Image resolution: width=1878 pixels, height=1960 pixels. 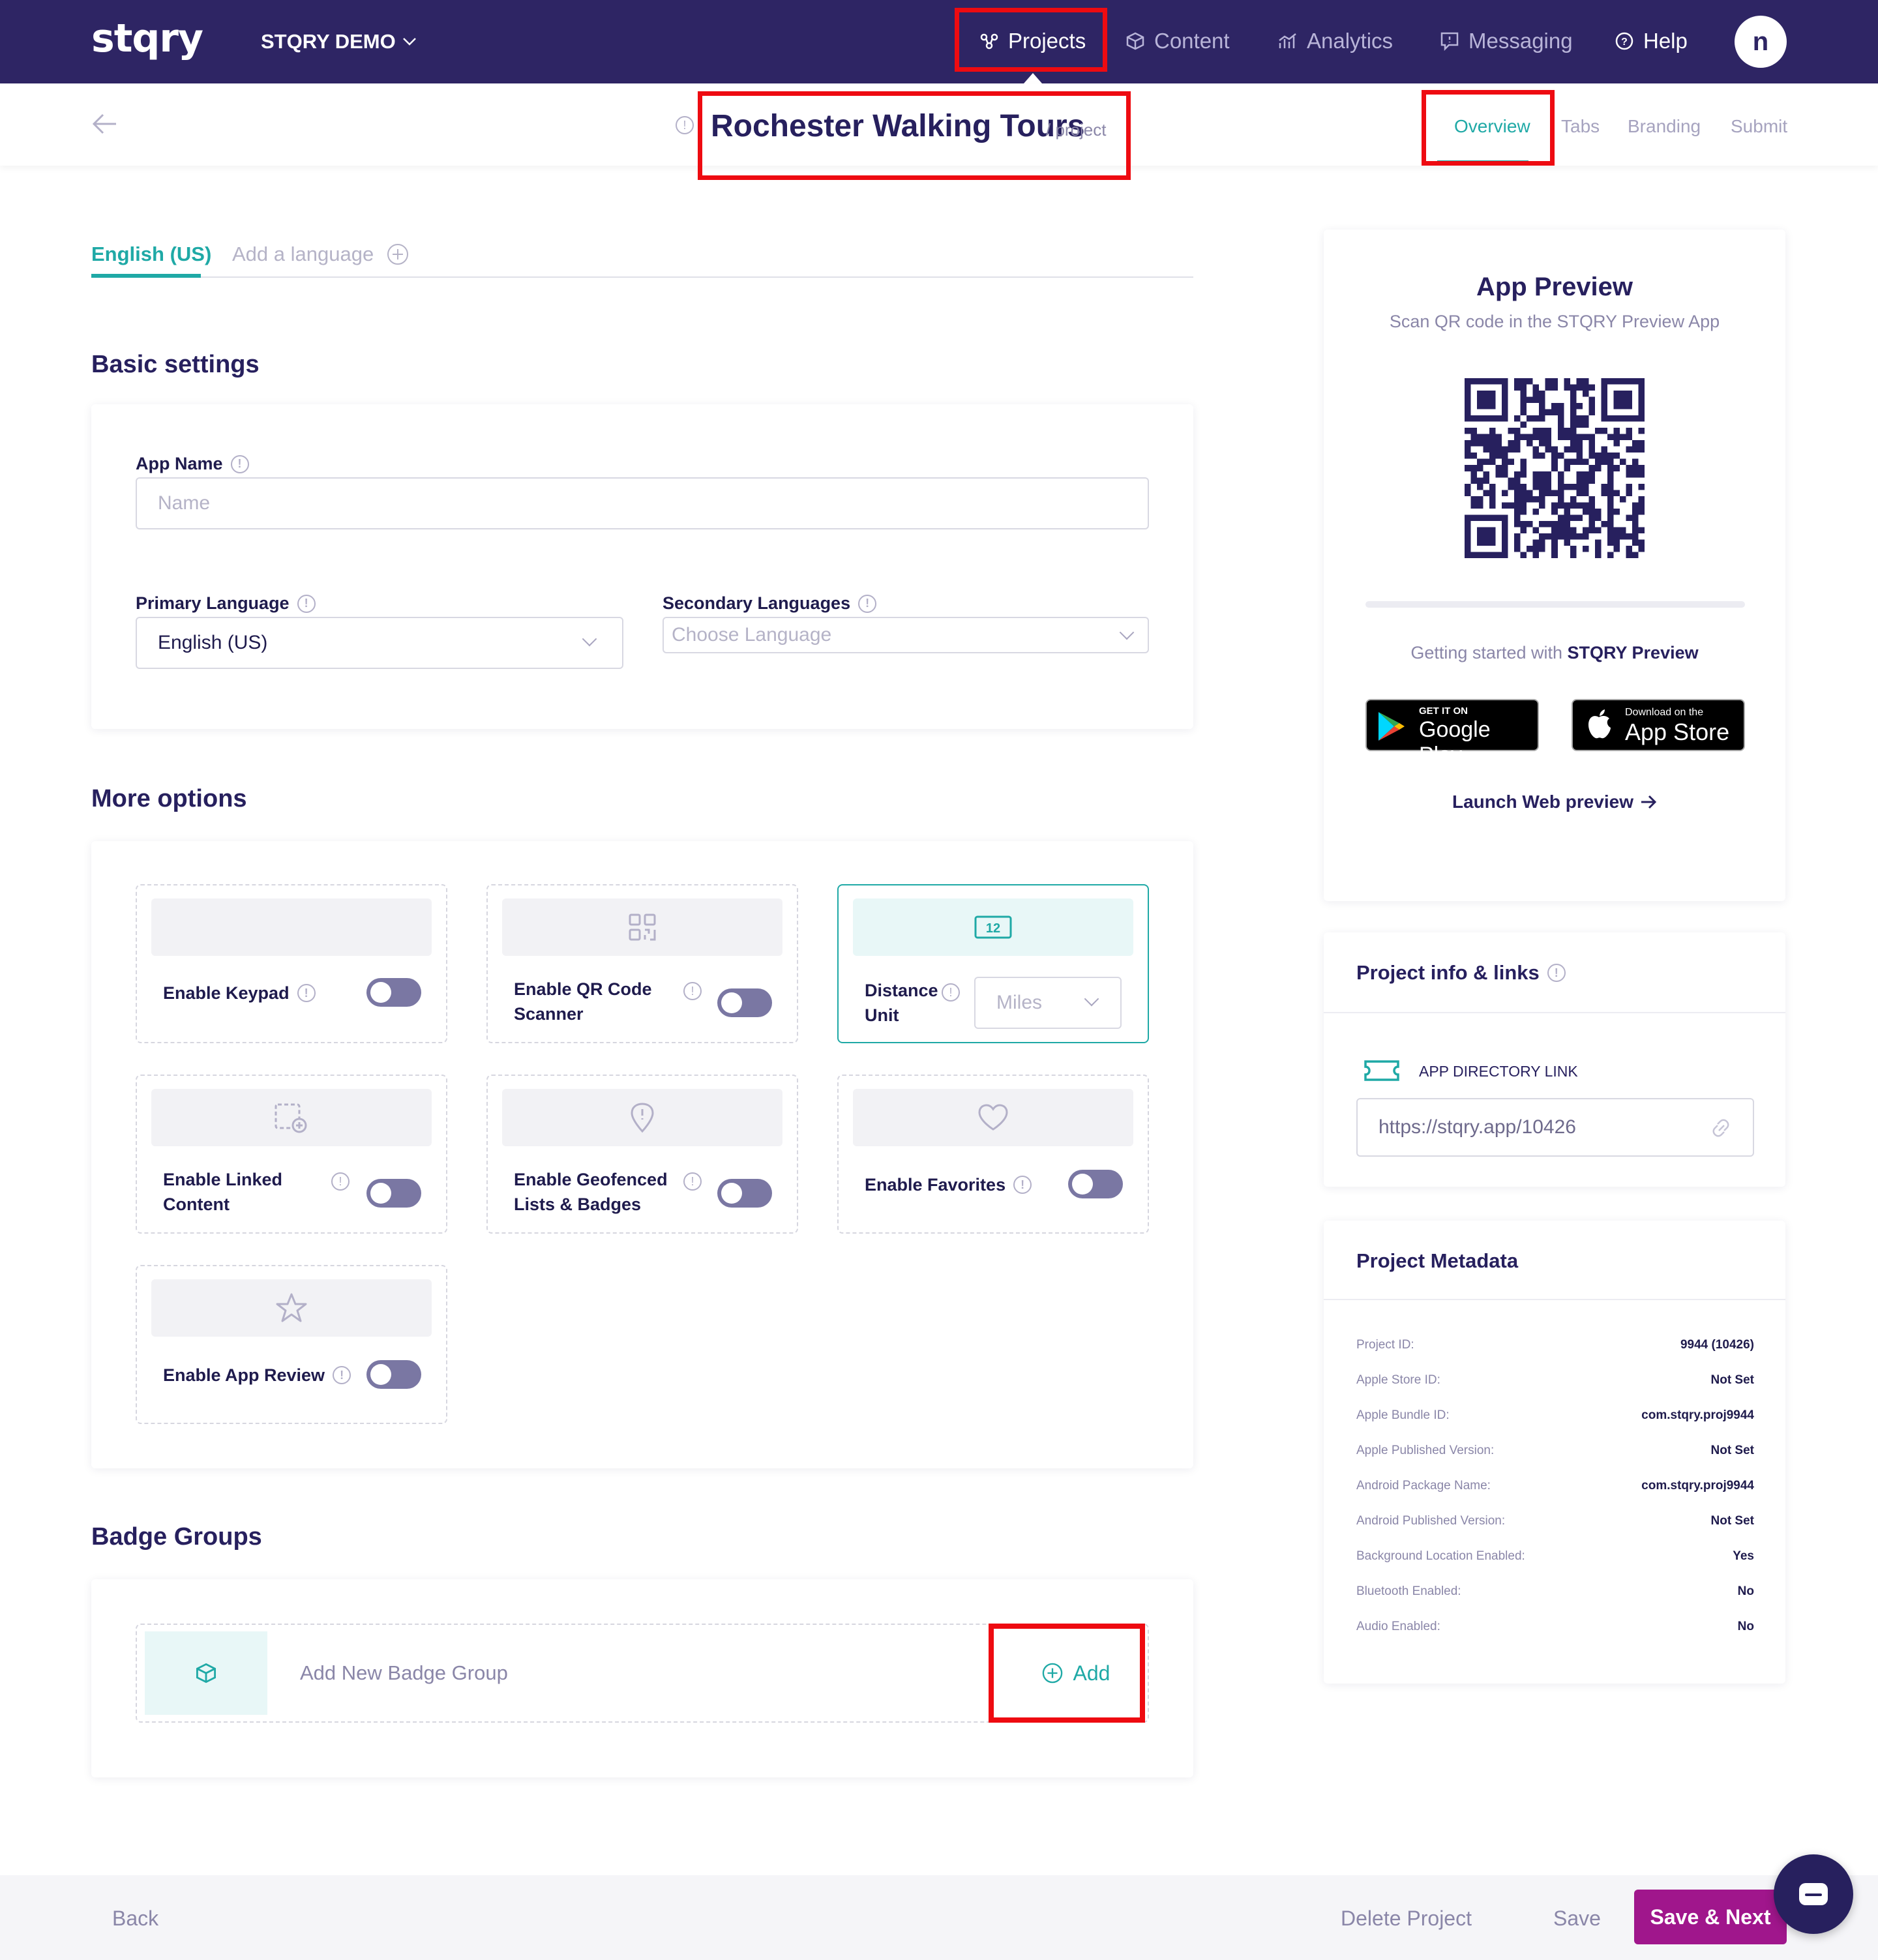 What do you see at coordinates (135, 1919) in the screenshot?
I see `back-button: Back` at bounding box center [135, 1919].